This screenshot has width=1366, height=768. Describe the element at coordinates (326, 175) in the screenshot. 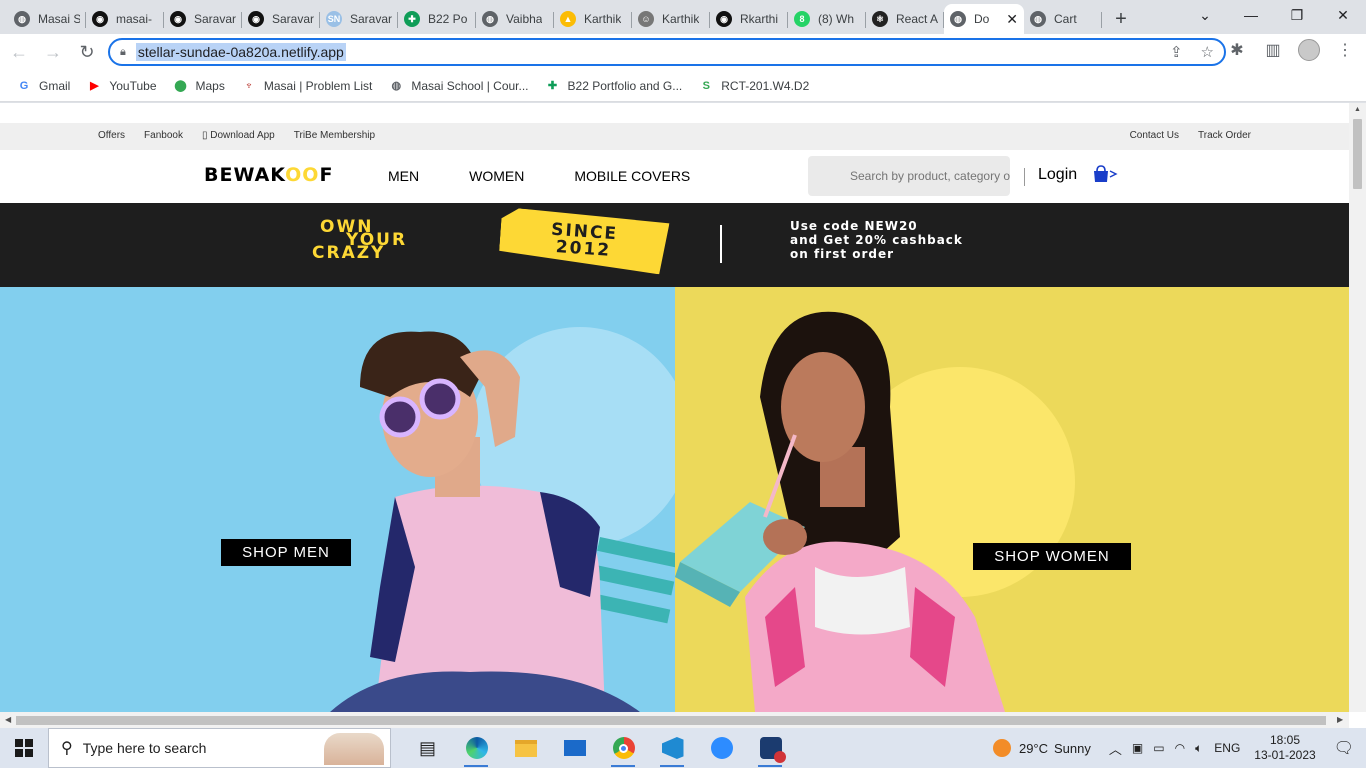

I see `logo-text-post: F` at that location.